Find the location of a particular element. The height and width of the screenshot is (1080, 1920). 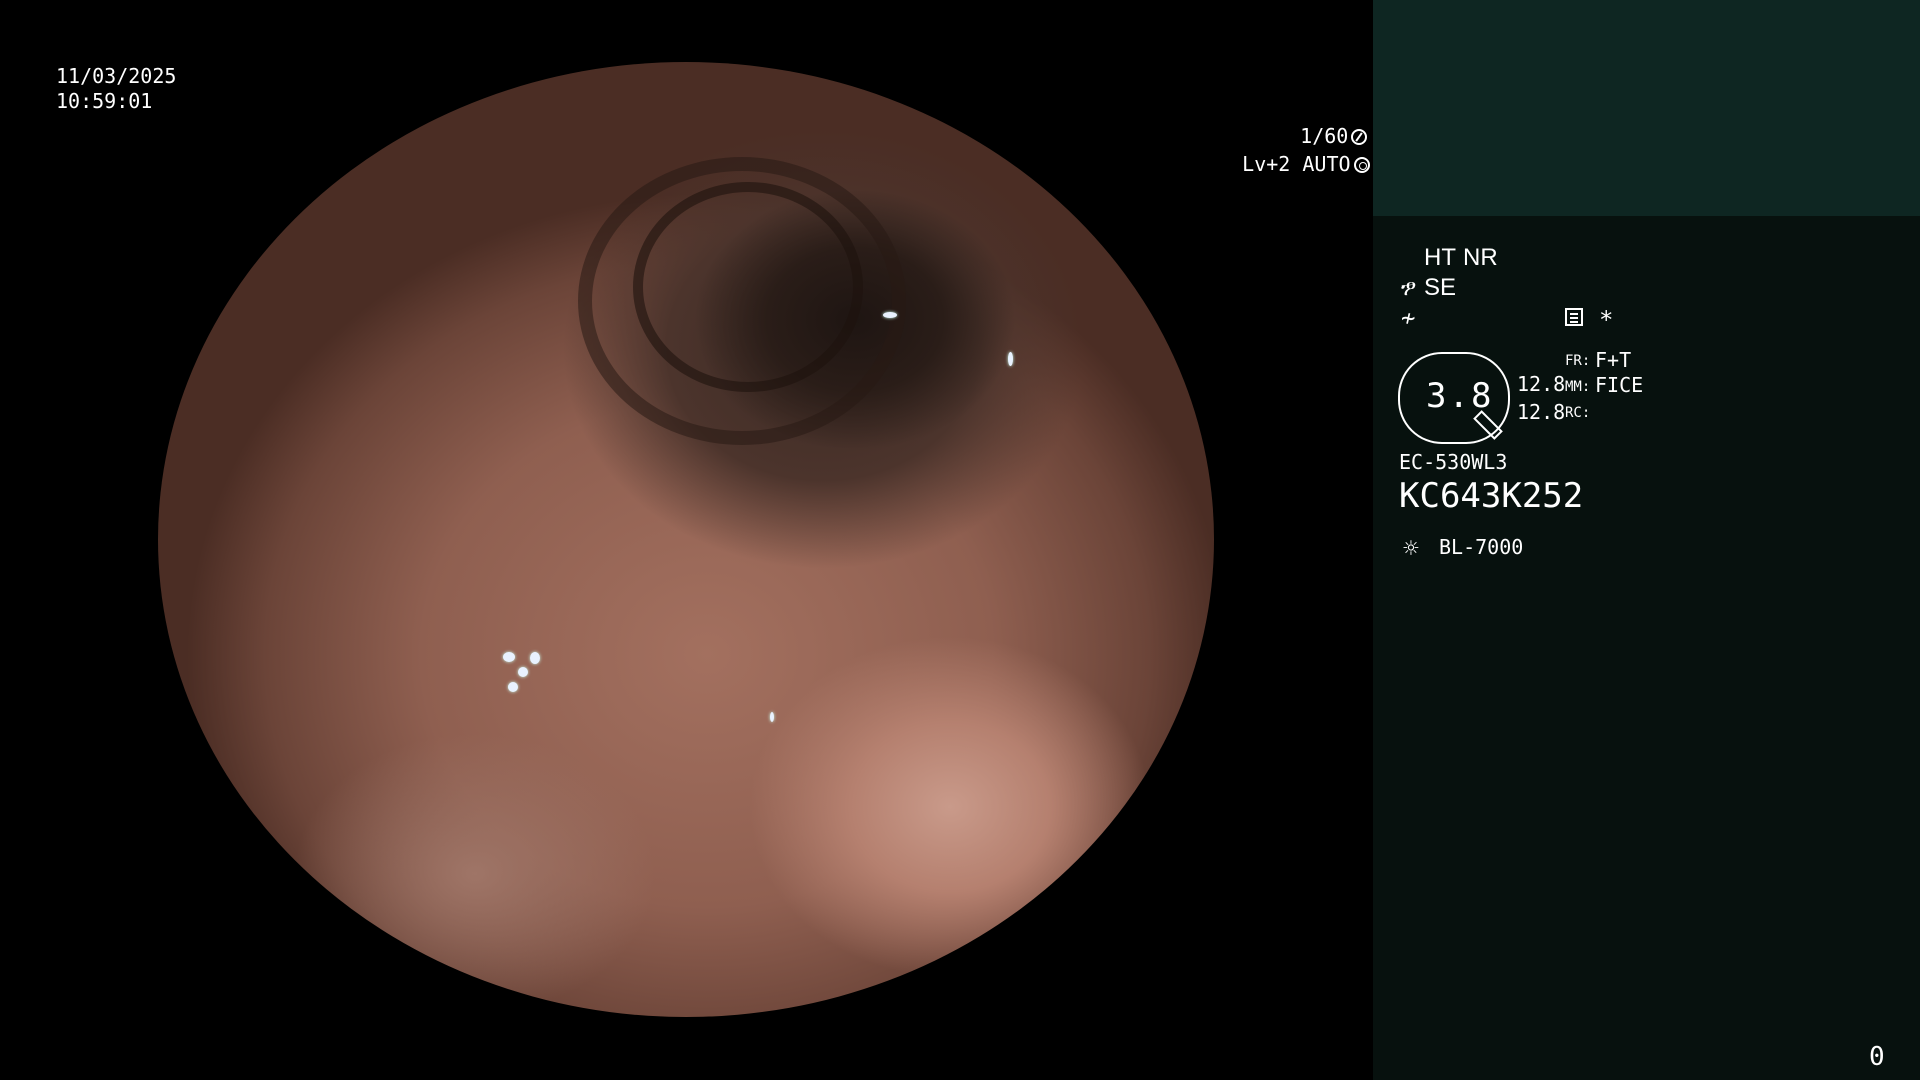

panel-header-area is located at coordinates (1646, 108).